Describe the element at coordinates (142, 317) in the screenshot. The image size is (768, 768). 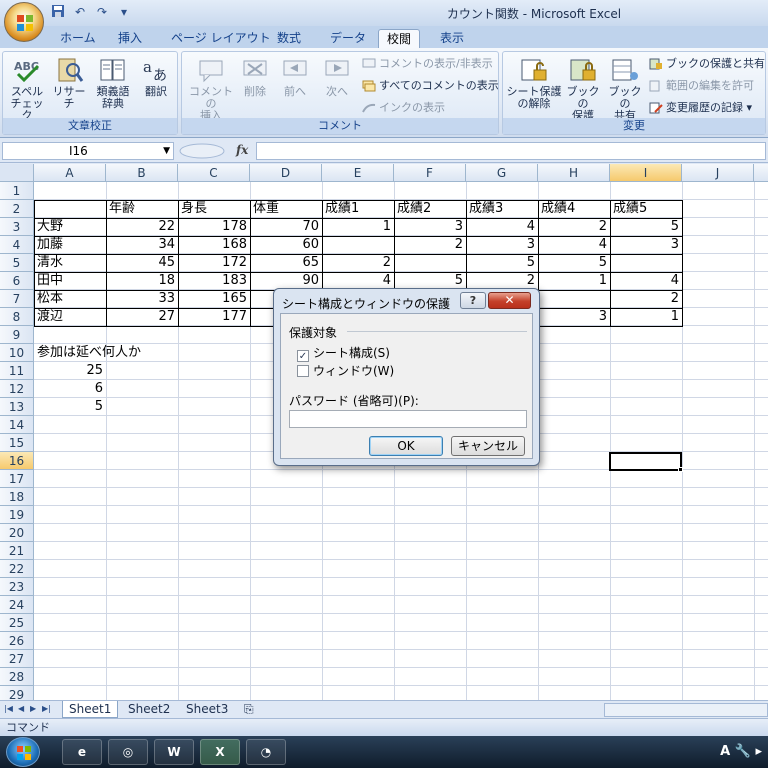
I see `cell-b8: 27` at that location.